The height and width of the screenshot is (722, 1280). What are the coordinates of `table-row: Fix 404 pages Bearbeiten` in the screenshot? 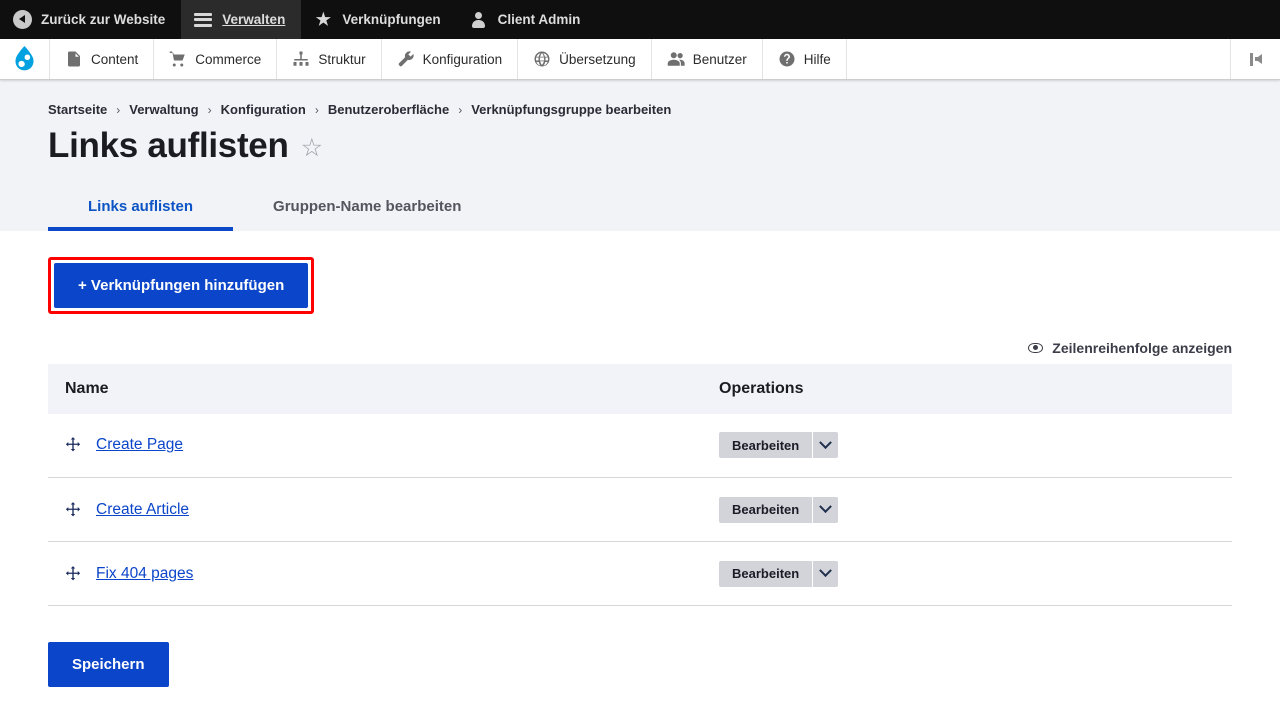 It's located at (640, 573).